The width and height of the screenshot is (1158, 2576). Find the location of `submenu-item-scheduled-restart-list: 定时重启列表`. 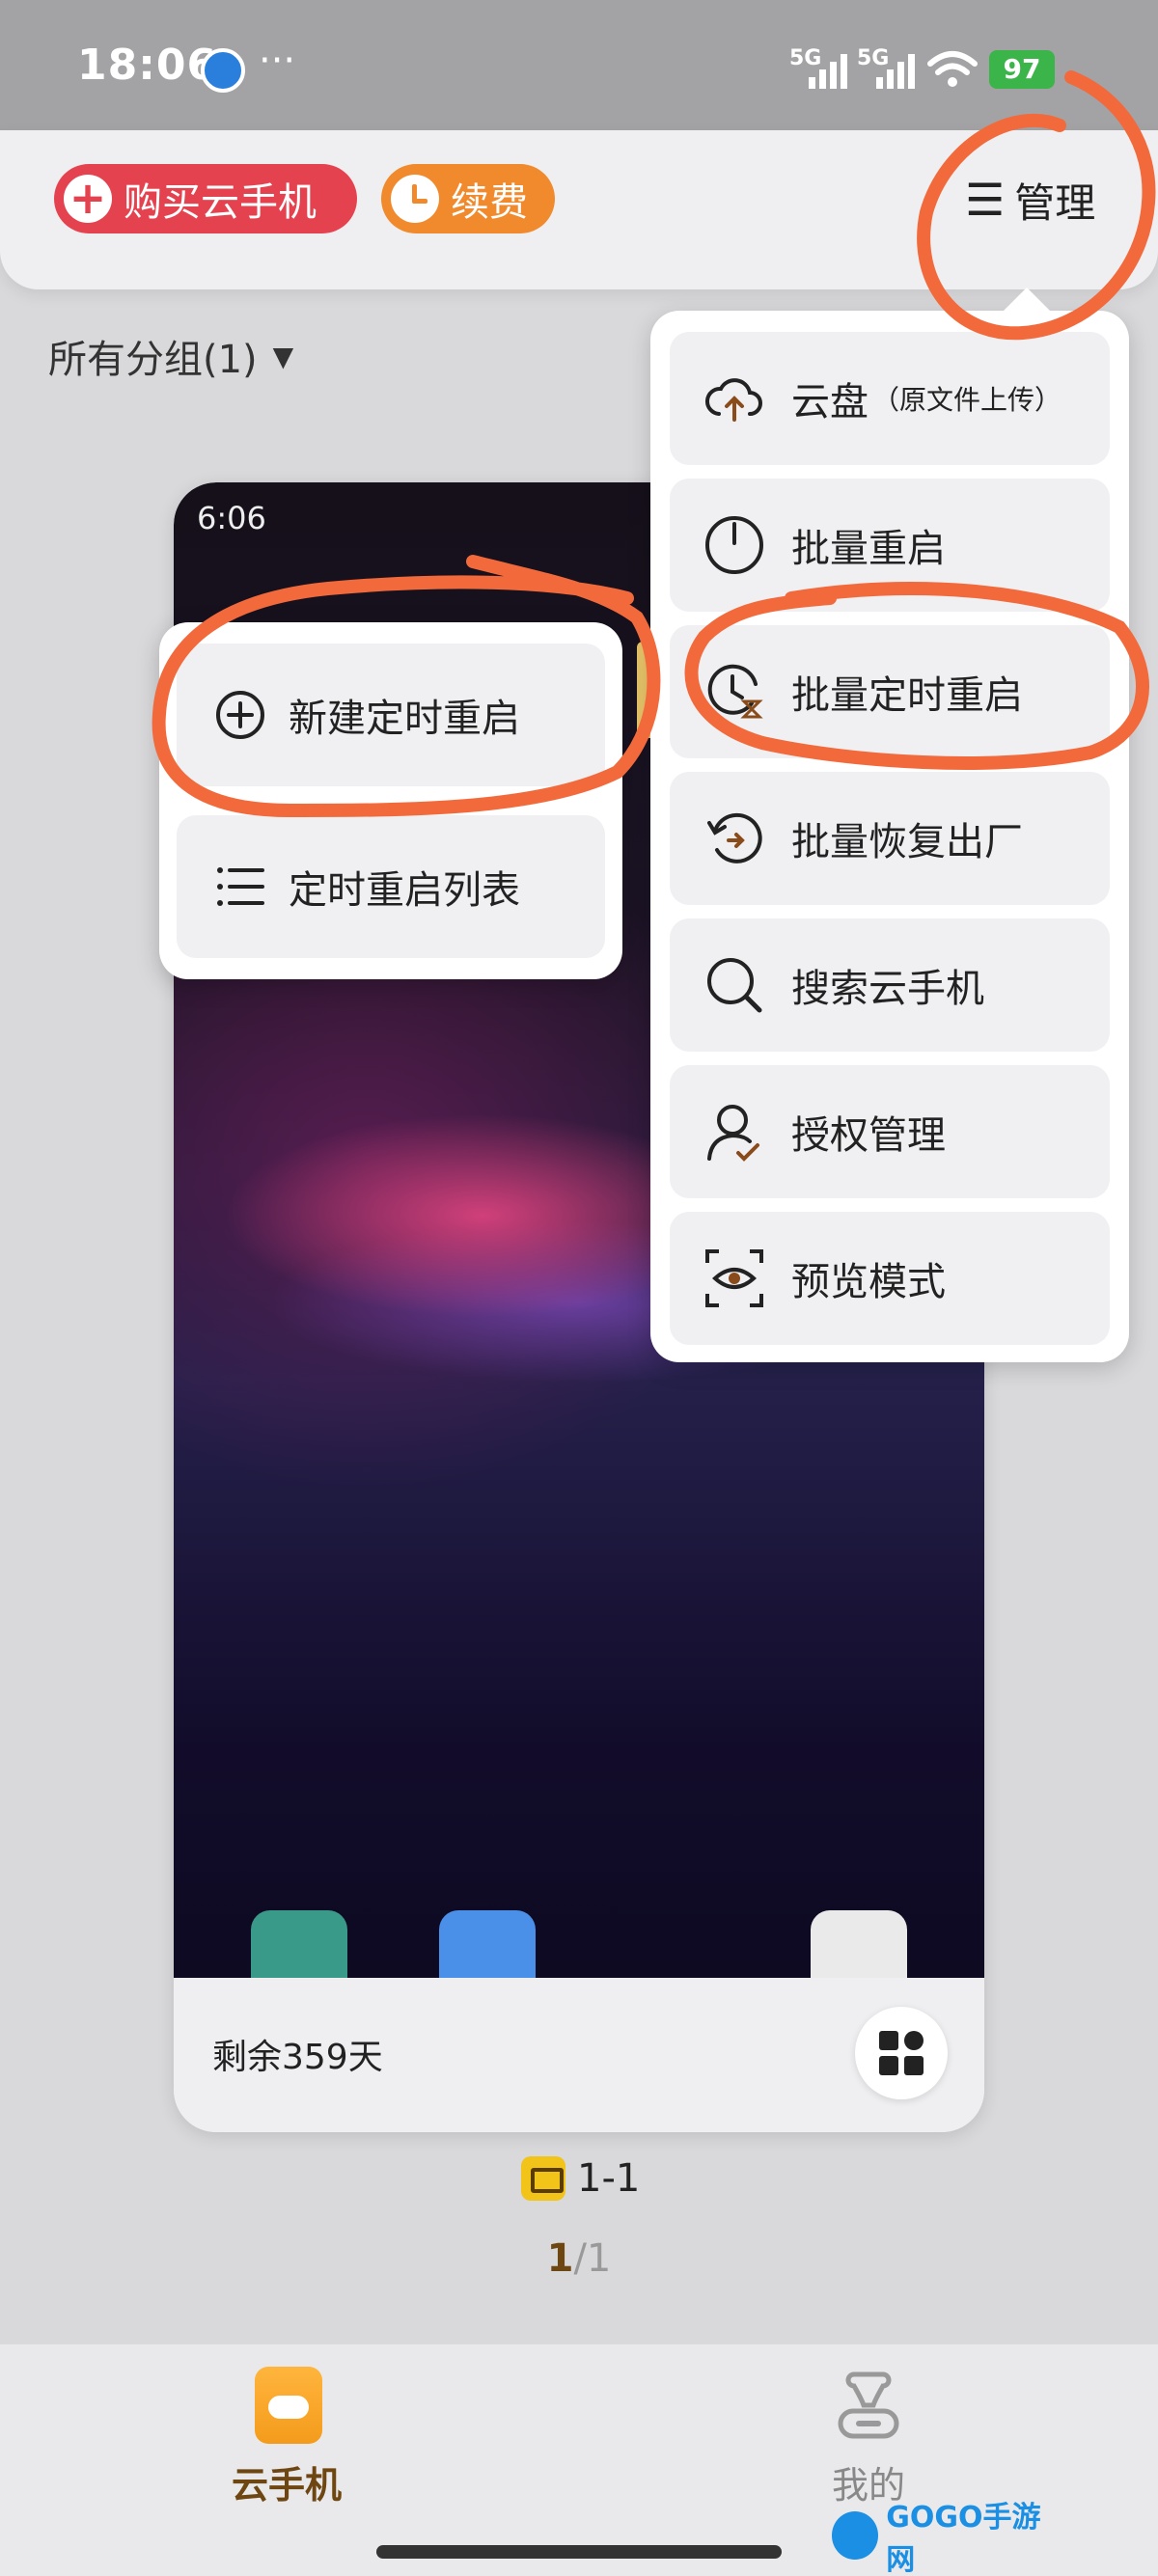

submenu-item-scheduled-restart-list: 定时重启列表 is located at coordinates (391, 887).